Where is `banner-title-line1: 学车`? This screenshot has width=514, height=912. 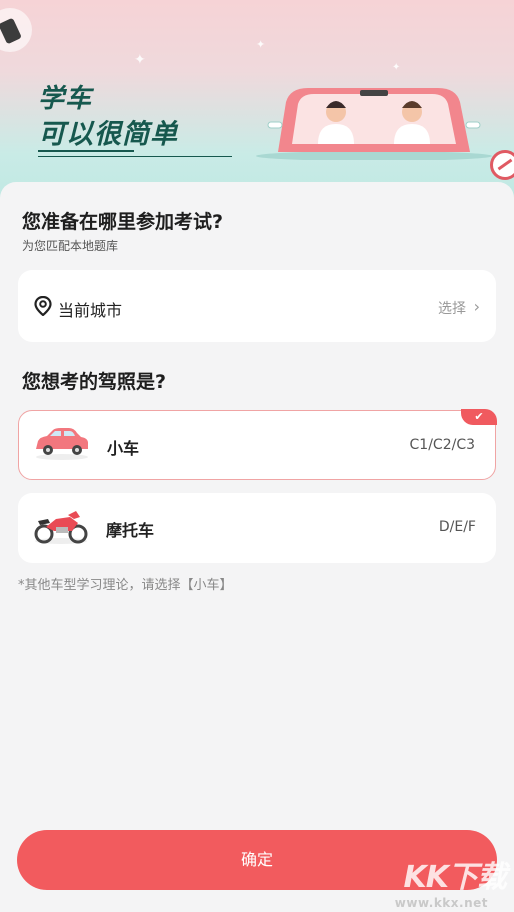 banner-title-line1: 学车 is located at coordinates (65, 99).